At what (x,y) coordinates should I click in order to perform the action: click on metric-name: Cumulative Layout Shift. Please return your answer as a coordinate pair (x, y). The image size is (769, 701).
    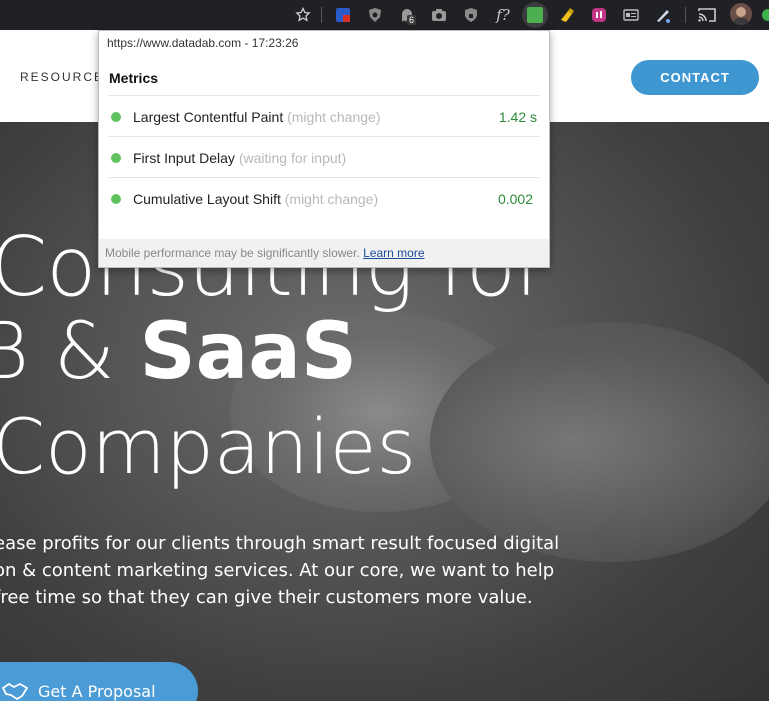
    Looking at the image, I should click on (207, 199).